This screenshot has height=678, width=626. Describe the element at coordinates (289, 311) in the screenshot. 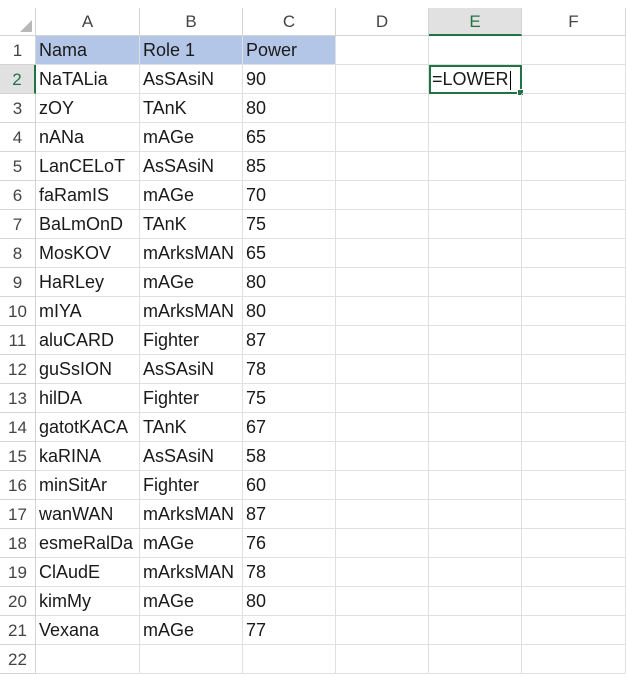

I see `cell-c10: 80` at that location.